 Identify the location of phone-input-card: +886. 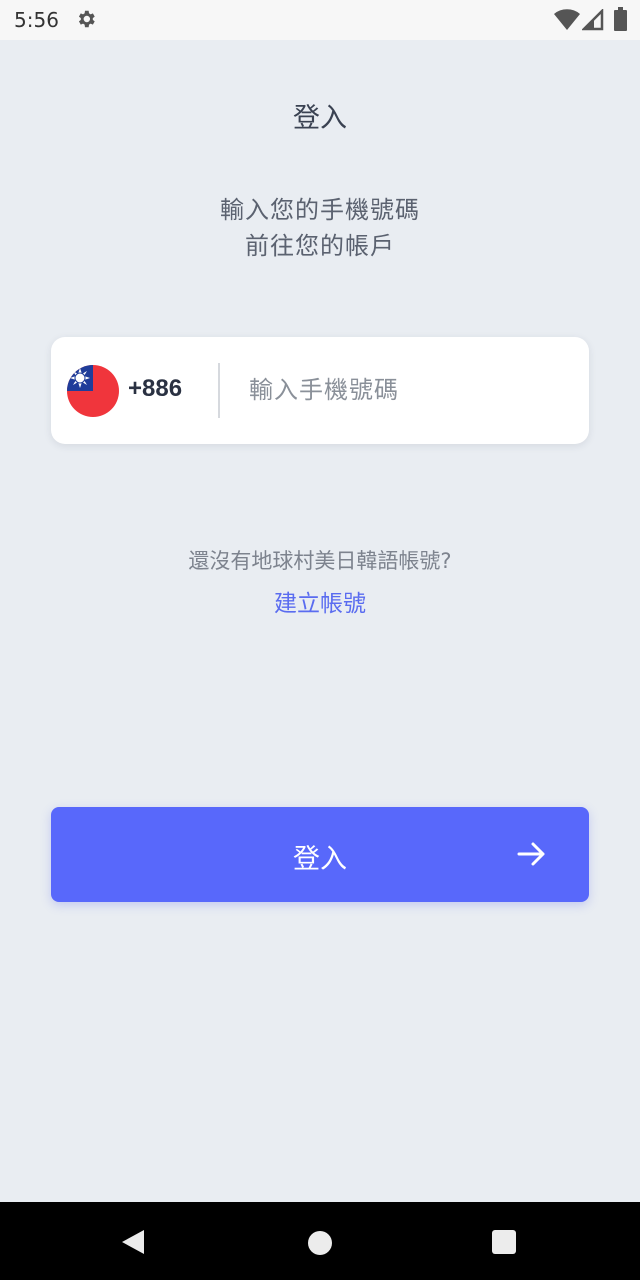
(320, 390).